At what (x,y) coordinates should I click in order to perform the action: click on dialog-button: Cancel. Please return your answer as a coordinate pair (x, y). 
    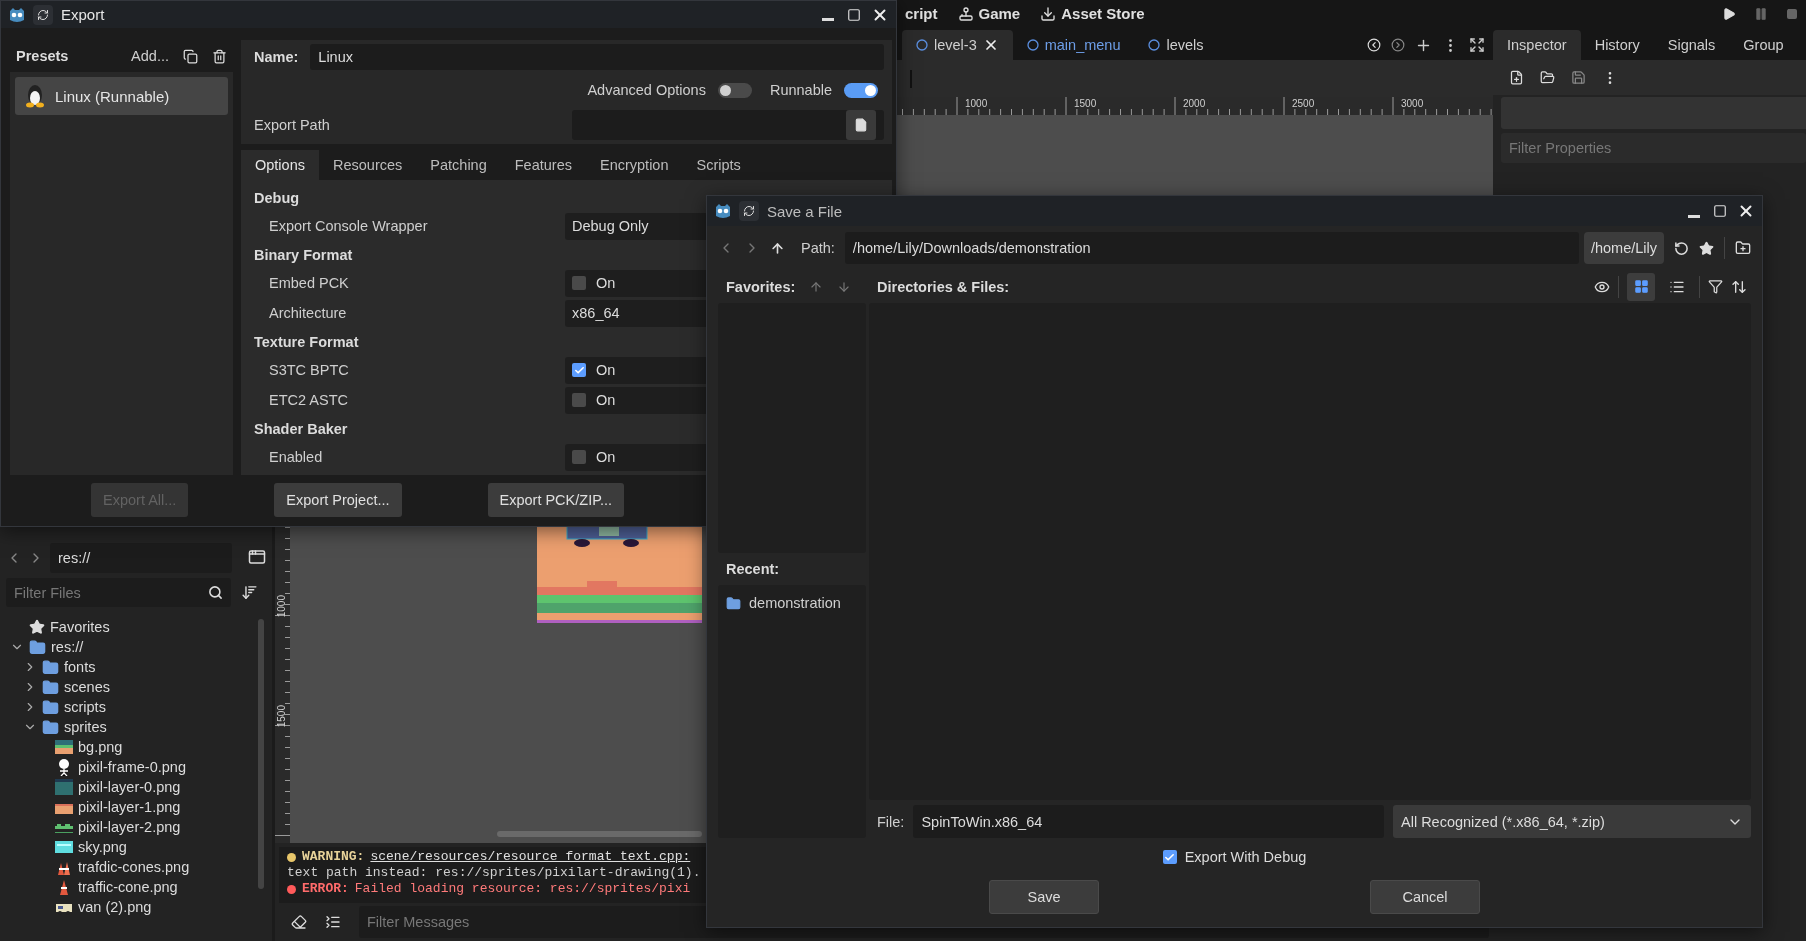
    Looking at the image, I should click on (1425, 897).